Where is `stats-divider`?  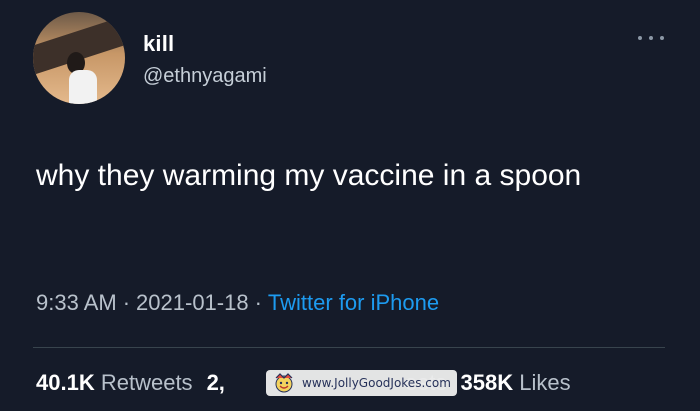 stats-divider is located at coordinates (349, 347).